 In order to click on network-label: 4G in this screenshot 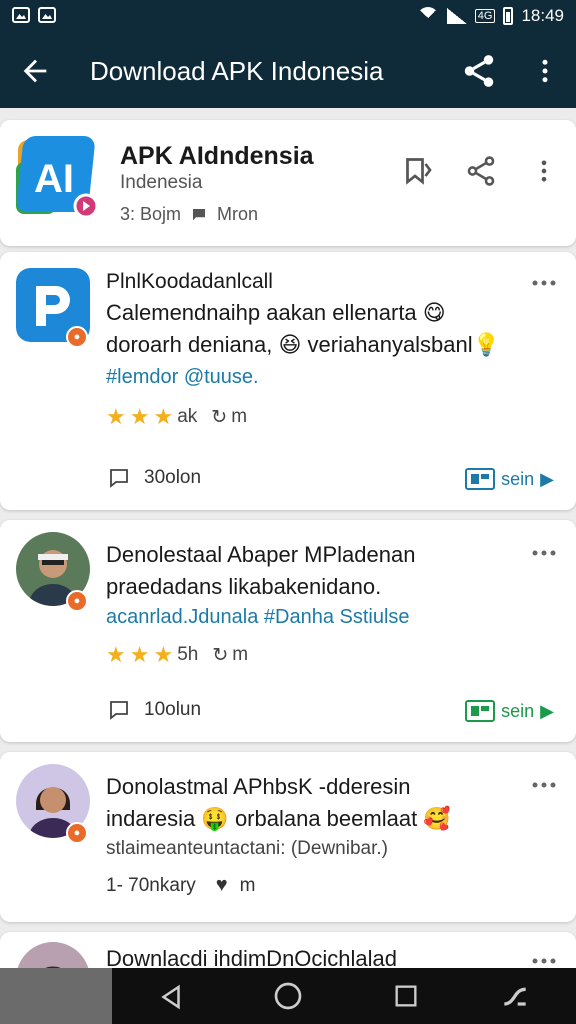, I will do `click(485, 16)`.